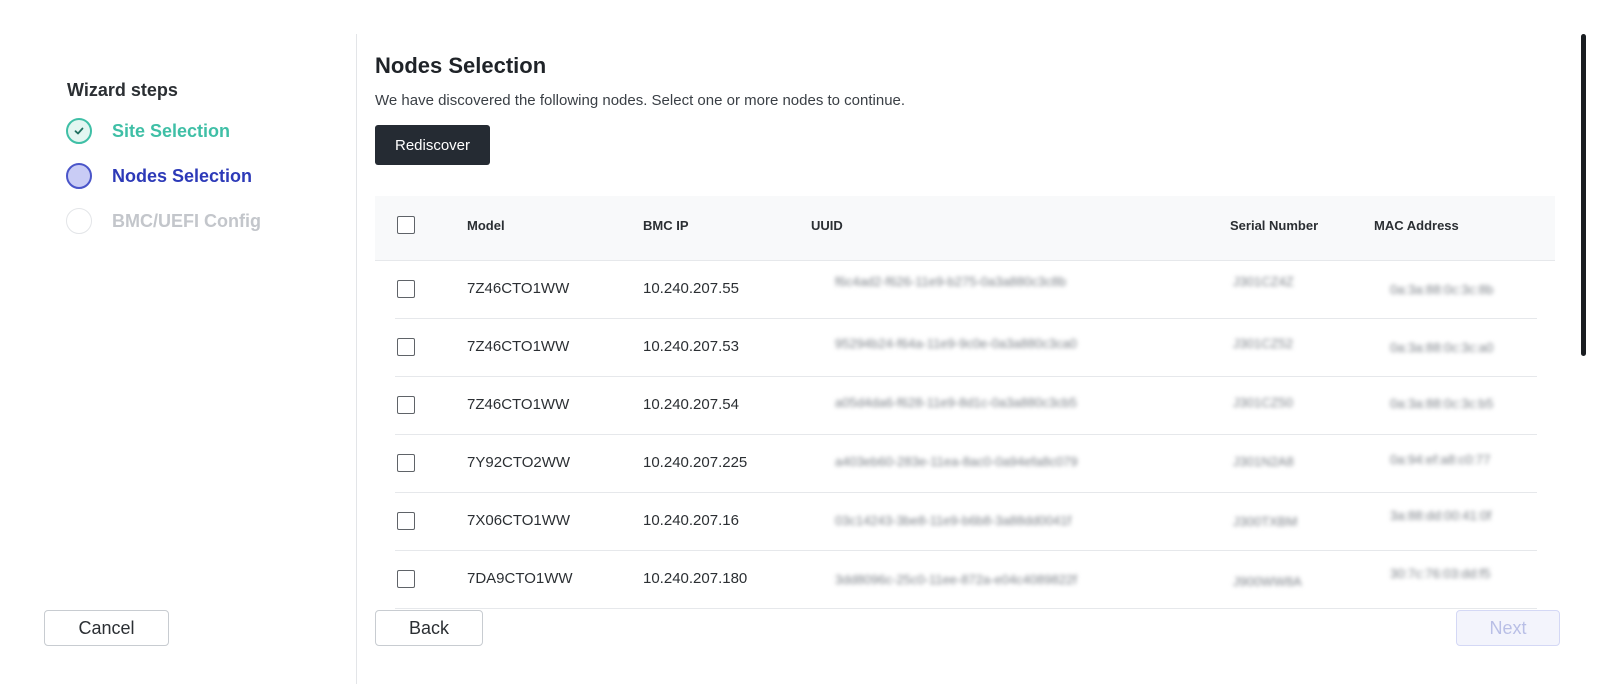  What do you see at coordinates (1263, 281) in the screenshot?
I see `cell-serial-number: J301CZ4Z` at bounding box center [1263, 281].